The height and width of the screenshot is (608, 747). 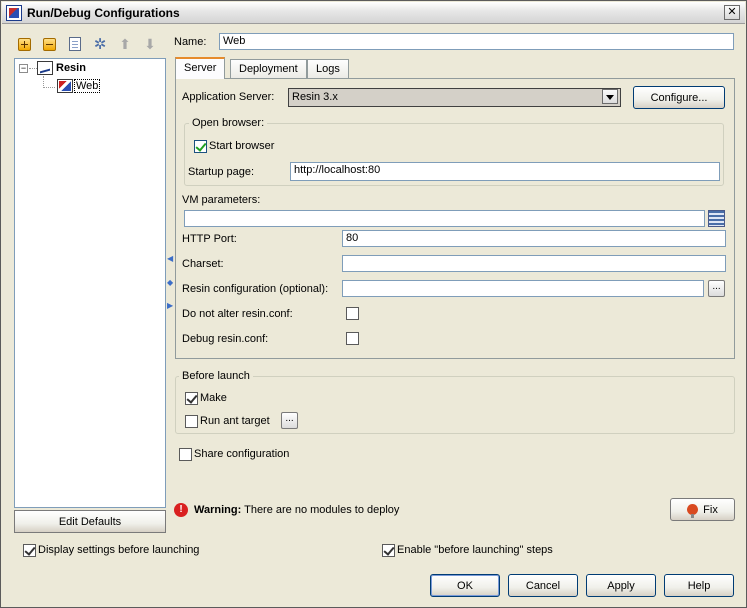 I want to click on name-field: Web, so click(x=476, y=41).